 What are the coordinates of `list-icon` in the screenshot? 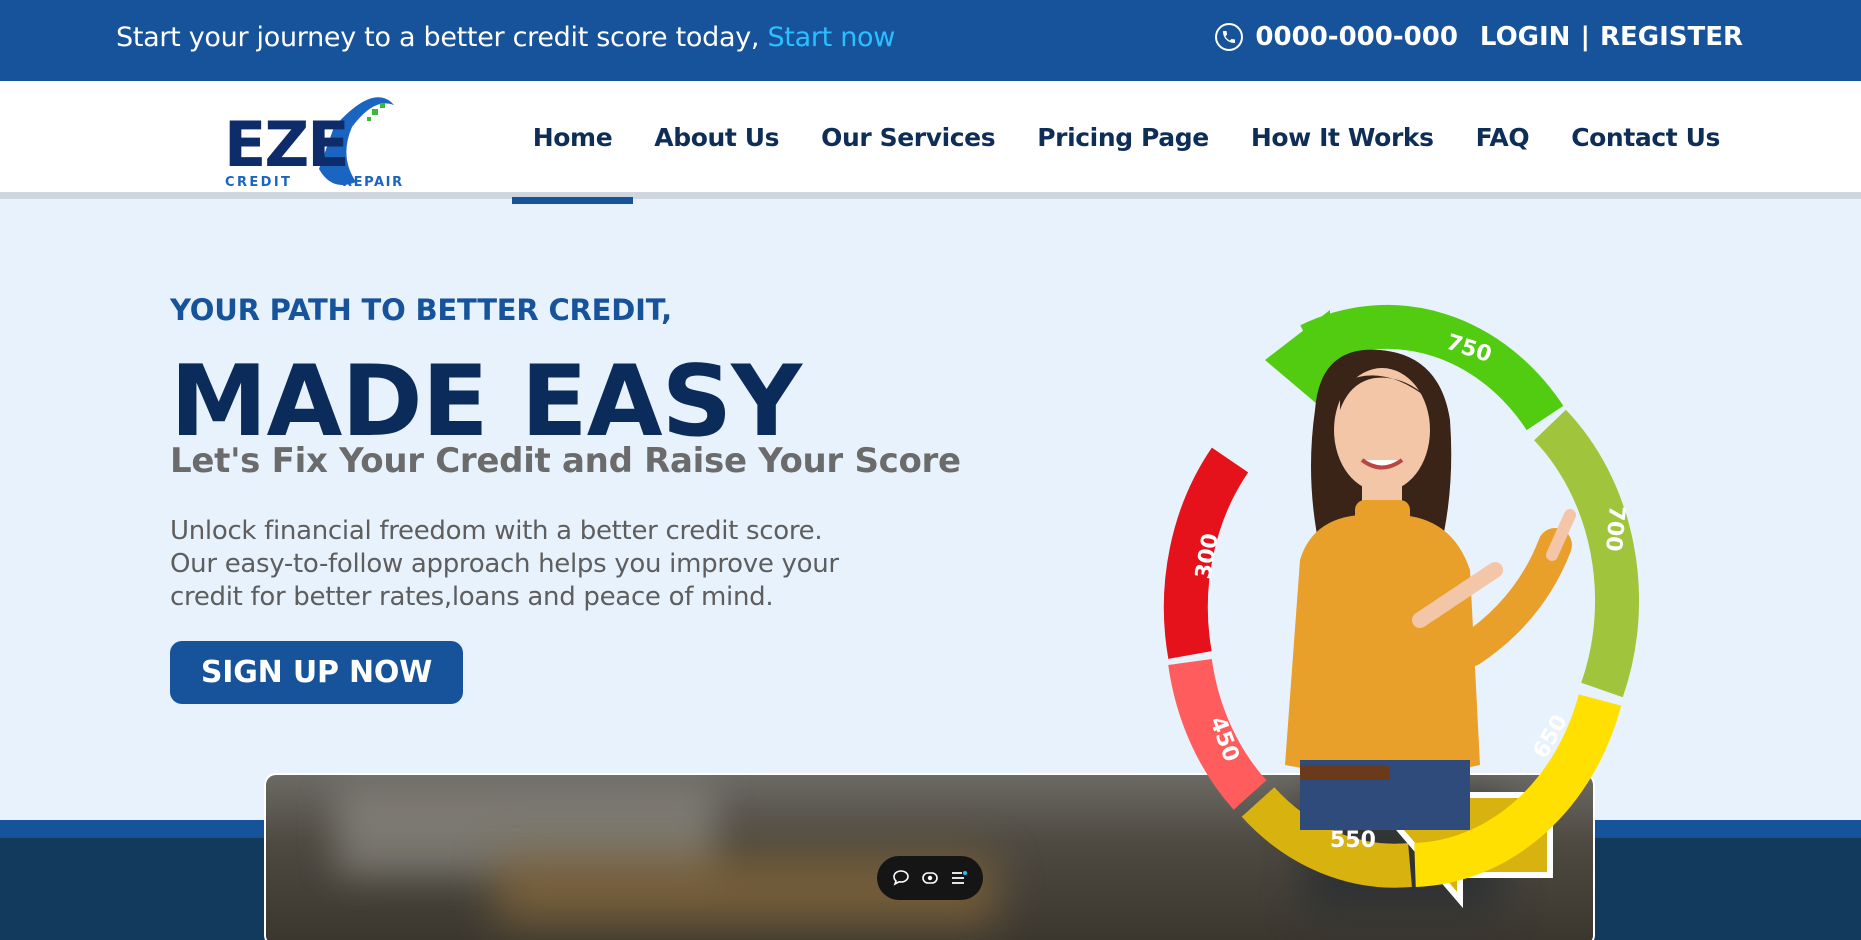 It's located at (959, 878).